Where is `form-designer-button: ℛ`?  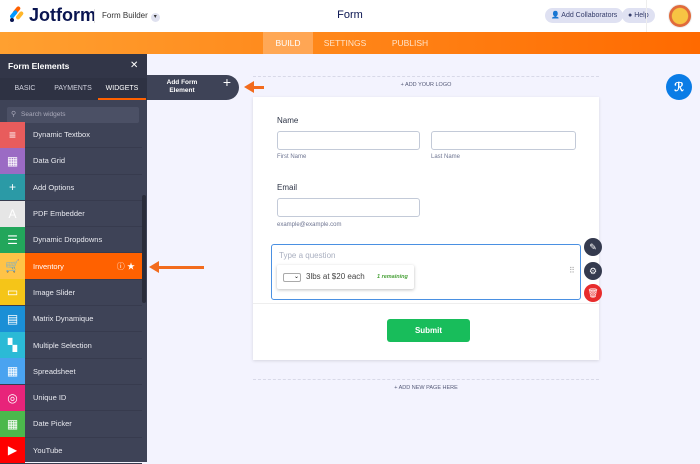 form-designer-button: ℛ is located at coordinates (679, 87).